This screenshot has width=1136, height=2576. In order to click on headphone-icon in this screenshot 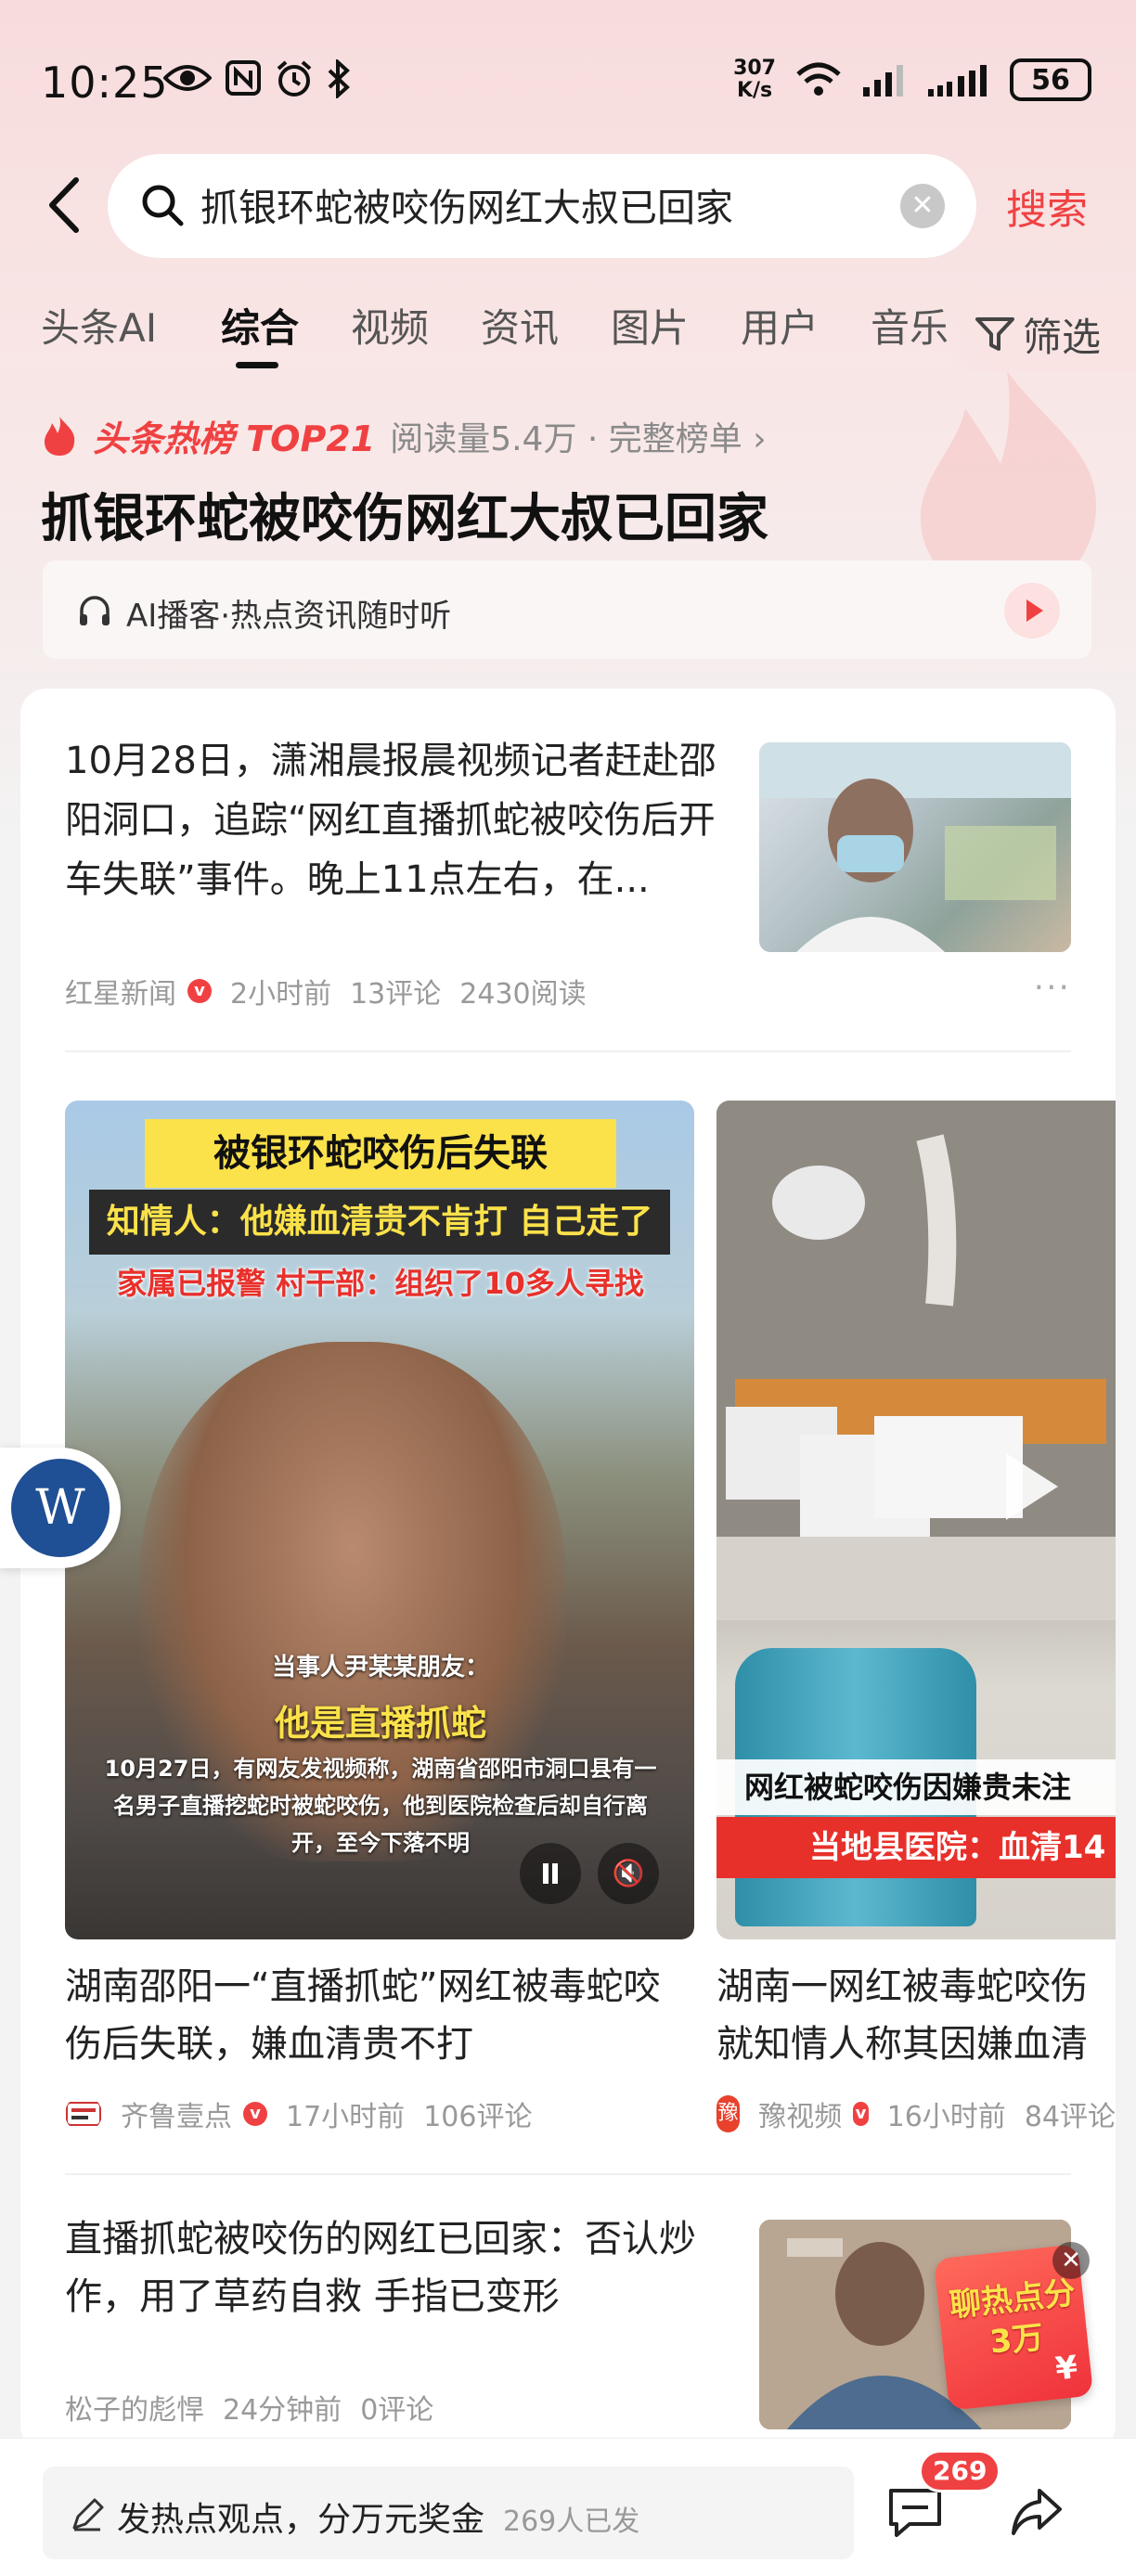, I will do `click(95, 610)`.